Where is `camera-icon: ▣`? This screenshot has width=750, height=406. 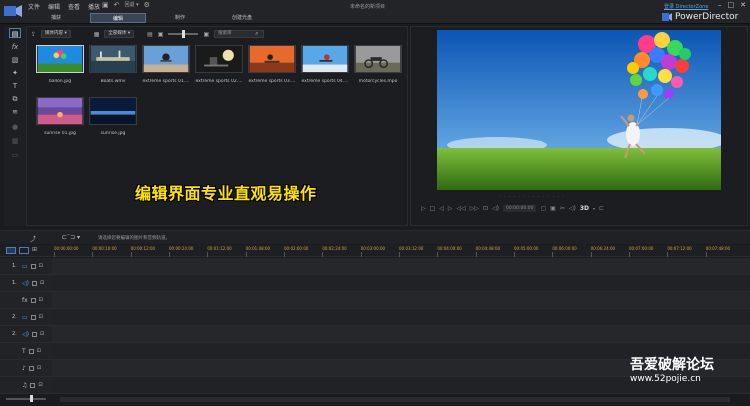 camera-icon: ▣ is located at coordinates (553, 208).